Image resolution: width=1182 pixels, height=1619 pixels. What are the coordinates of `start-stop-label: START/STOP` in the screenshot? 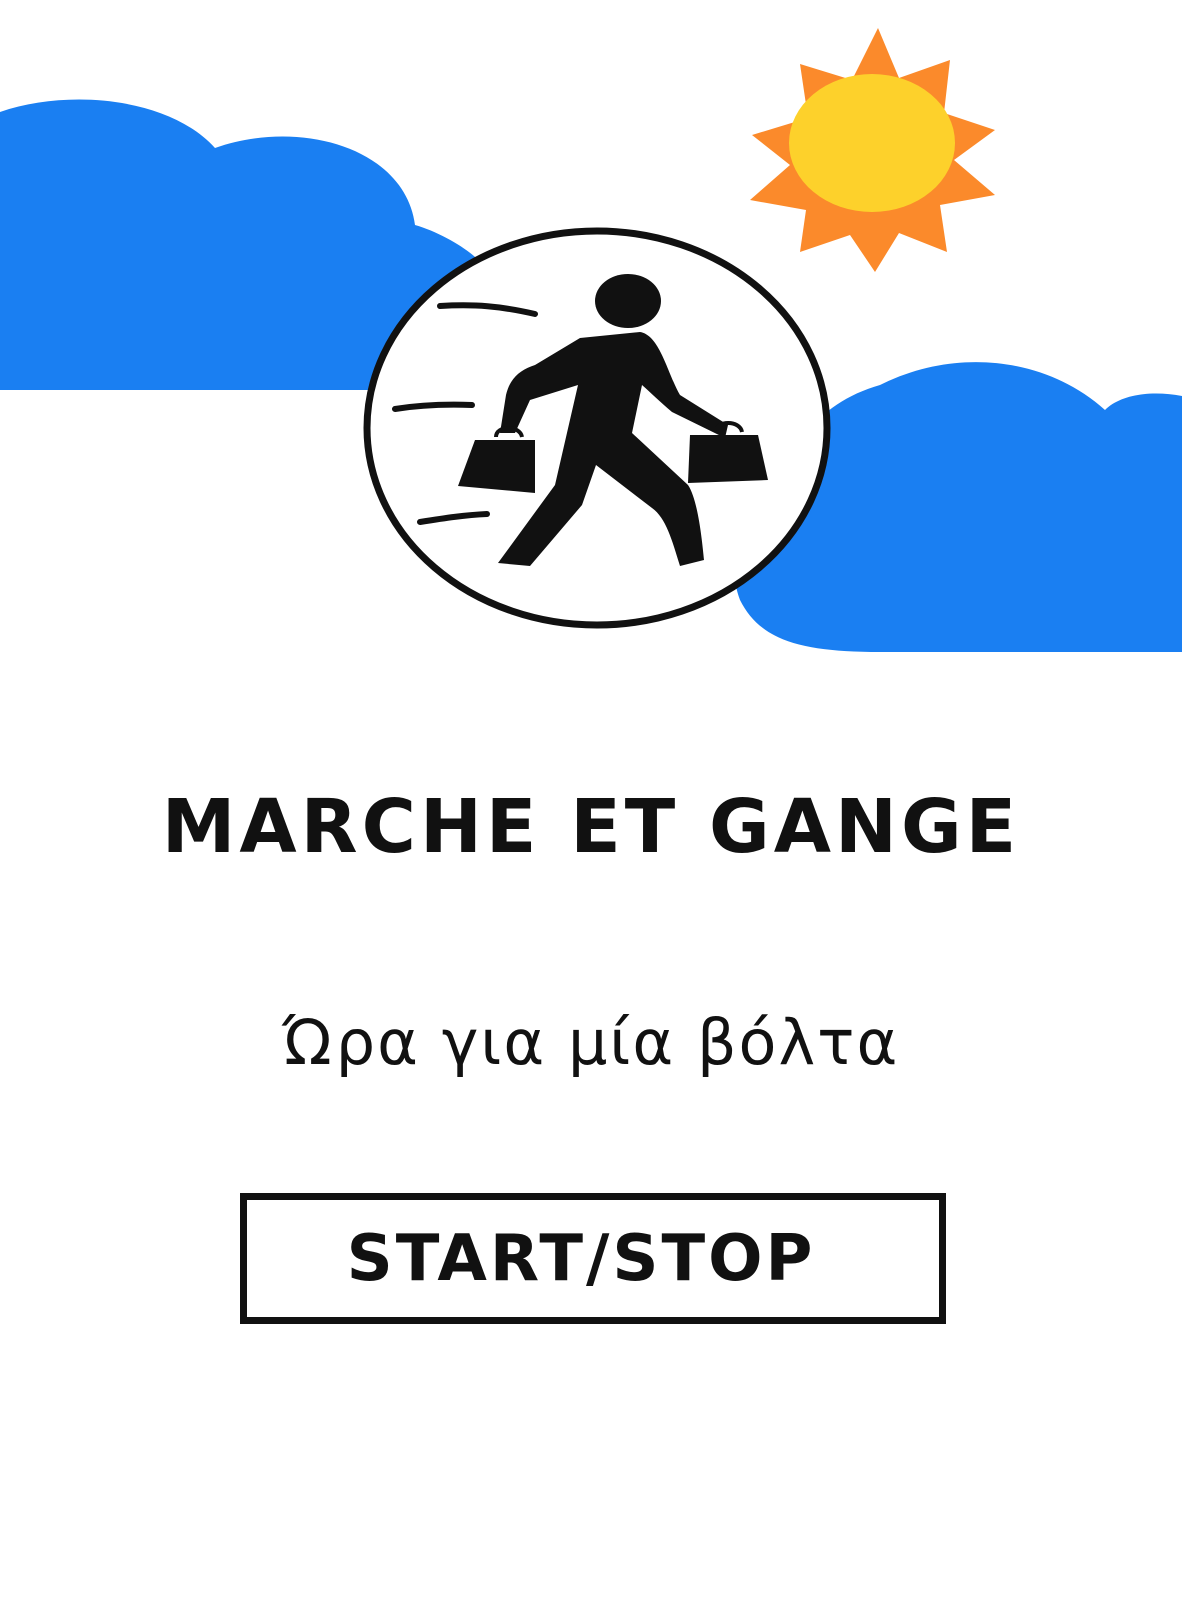 It's located at (581, 1258).